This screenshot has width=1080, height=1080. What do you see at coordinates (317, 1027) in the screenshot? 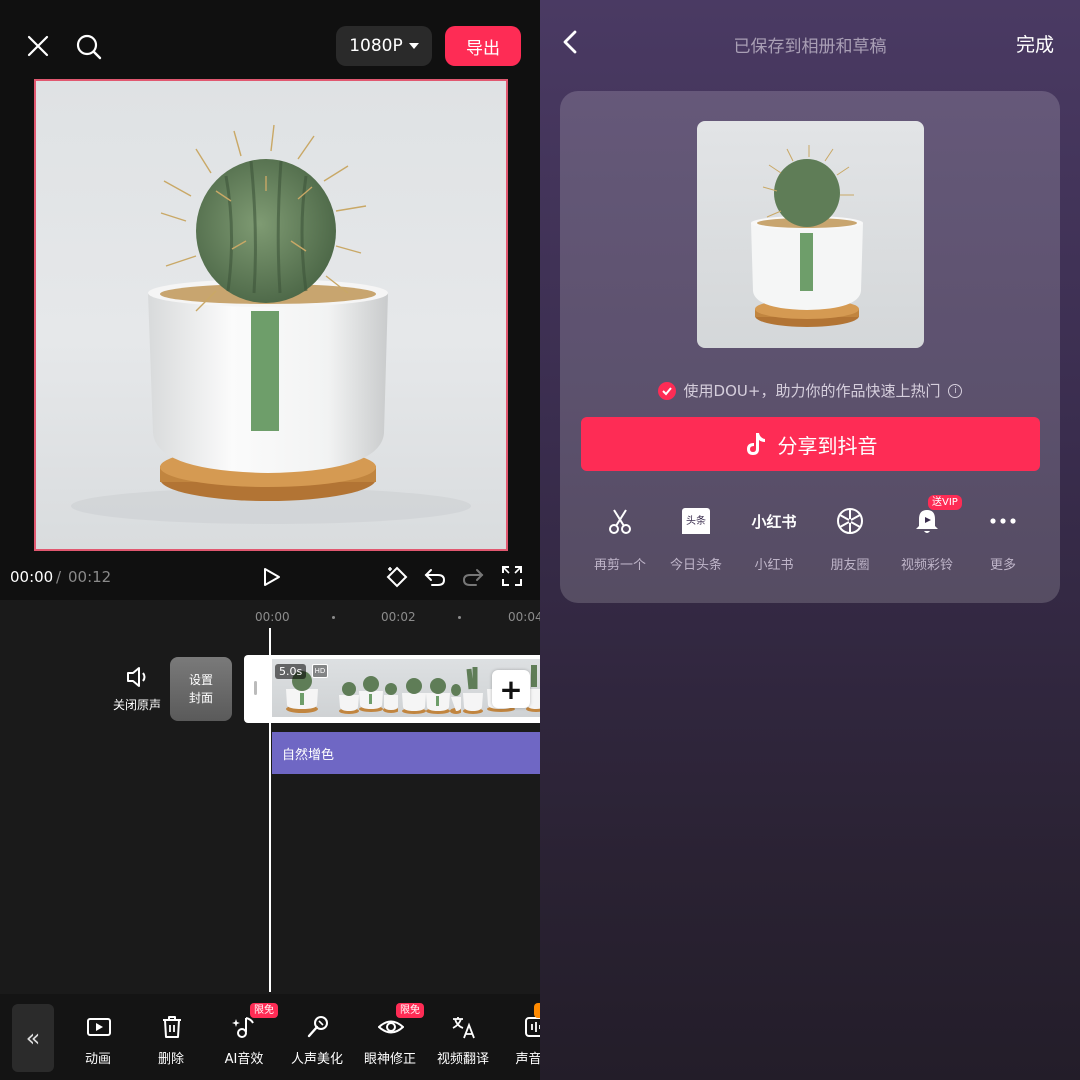
I see `voice-beautify-icon` at bounding box center [317, 1027].